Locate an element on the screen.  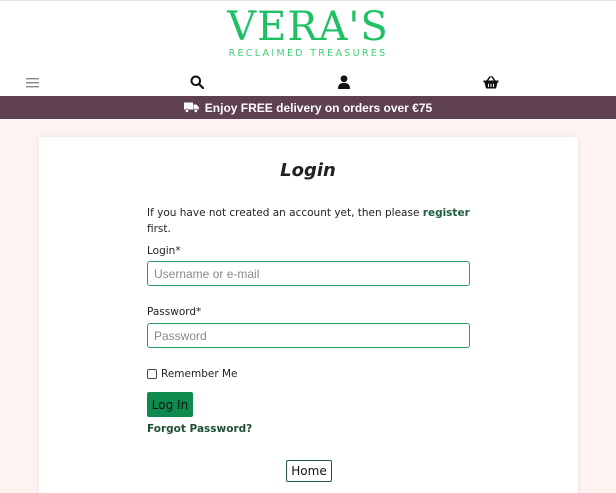
remember-me-label: Remember Me is located at coordinates (199, 374).